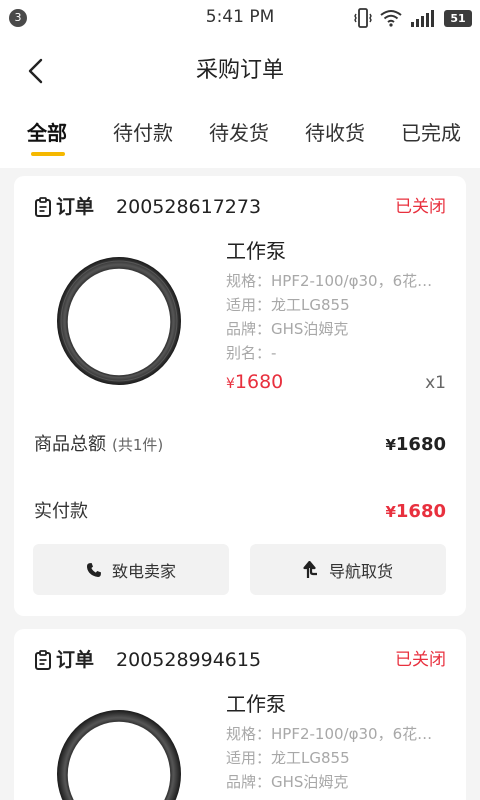  Describe the element at coordinates (415, 511) in the screenshot. I see `paid-value: ¥1680` at that location.